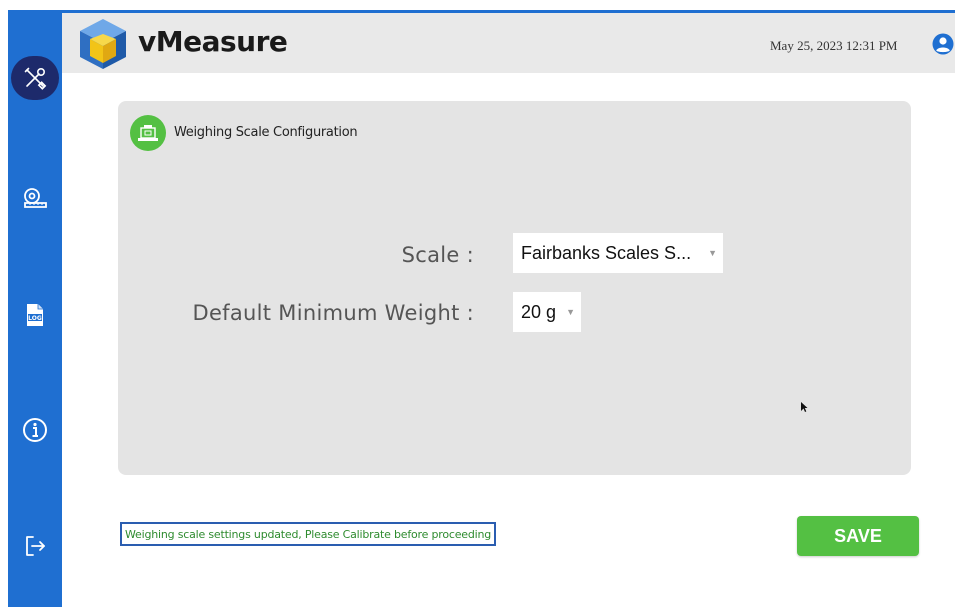 This screenshot has height=607, width=955. I want to click on scale-label: Scale :, so click(437, 255).